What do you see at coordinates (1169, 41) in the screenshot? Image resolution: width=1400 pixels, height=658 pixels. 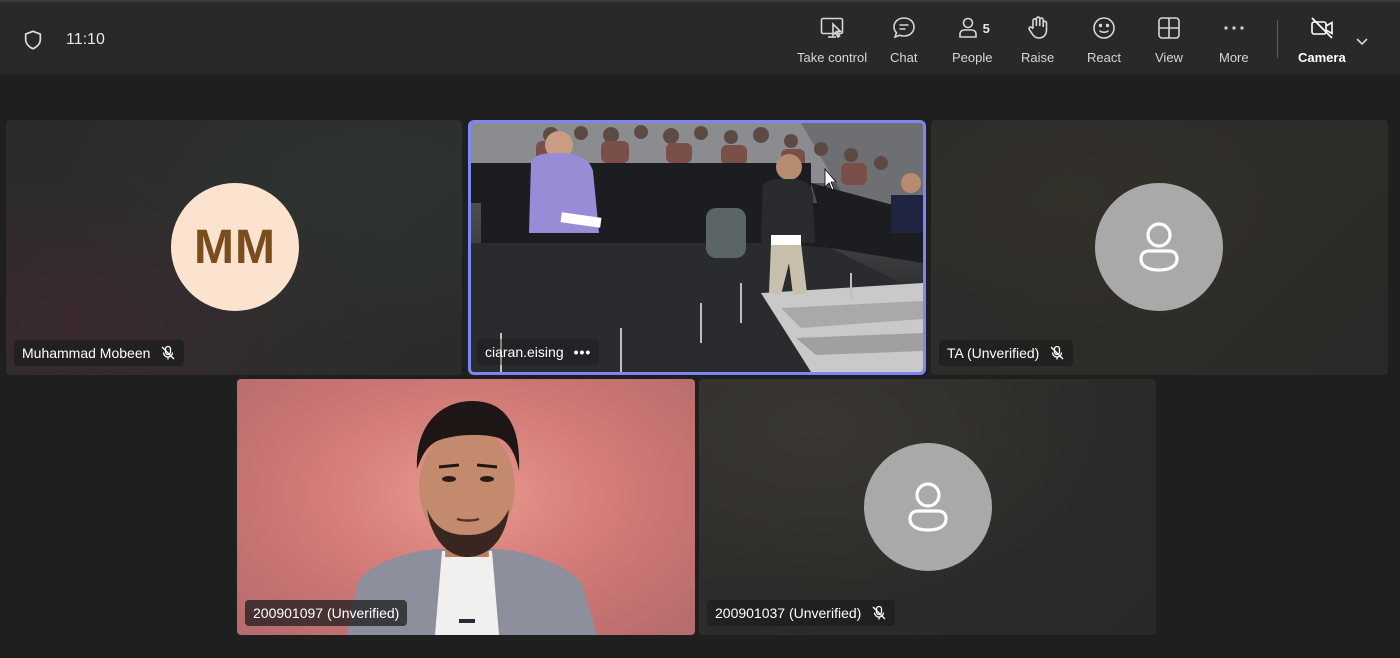 I see `view-button: View` at bounding box center [1169, 41].